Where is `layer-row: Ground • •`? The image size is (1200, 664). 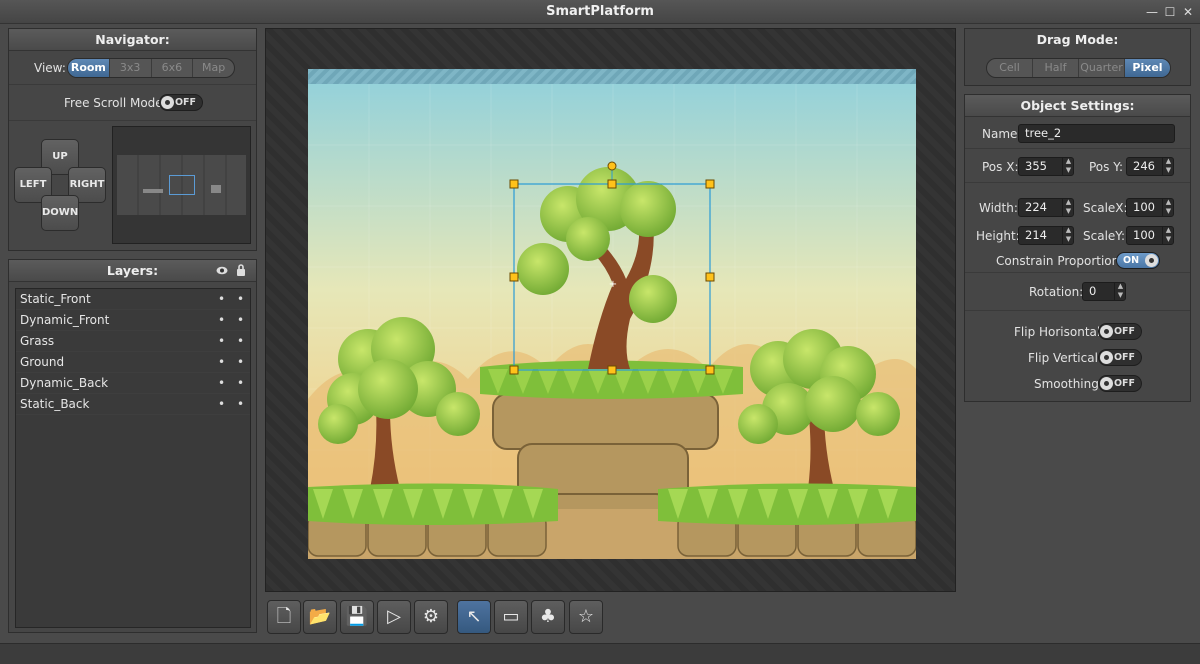
layer-row: Ground • • is located at coordinates (133, 362).